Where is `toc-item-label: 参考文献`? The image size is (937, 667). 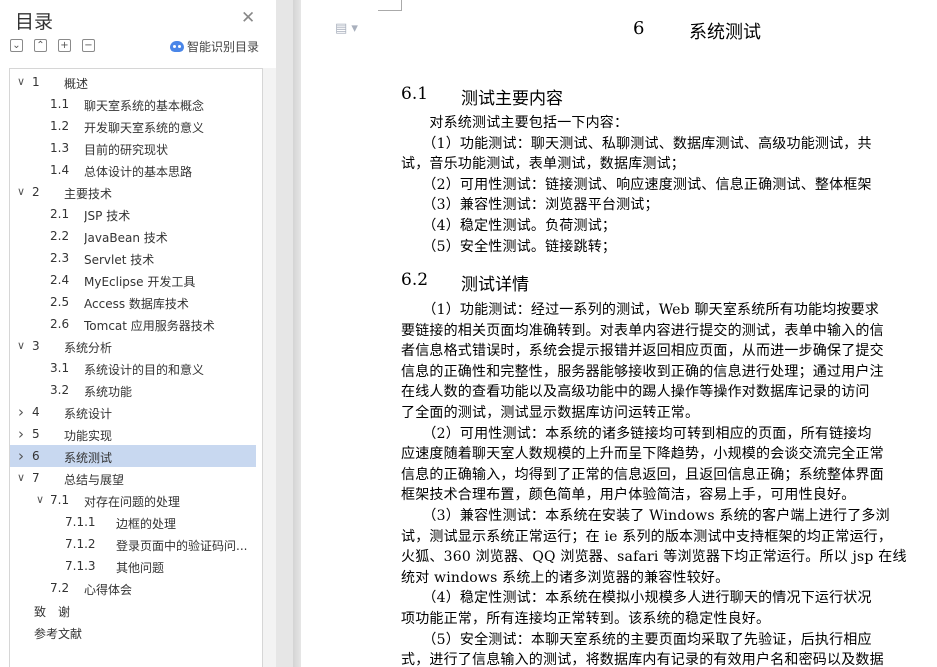 toc-item-label: 参考文献 is located at coordinates (58, 634).